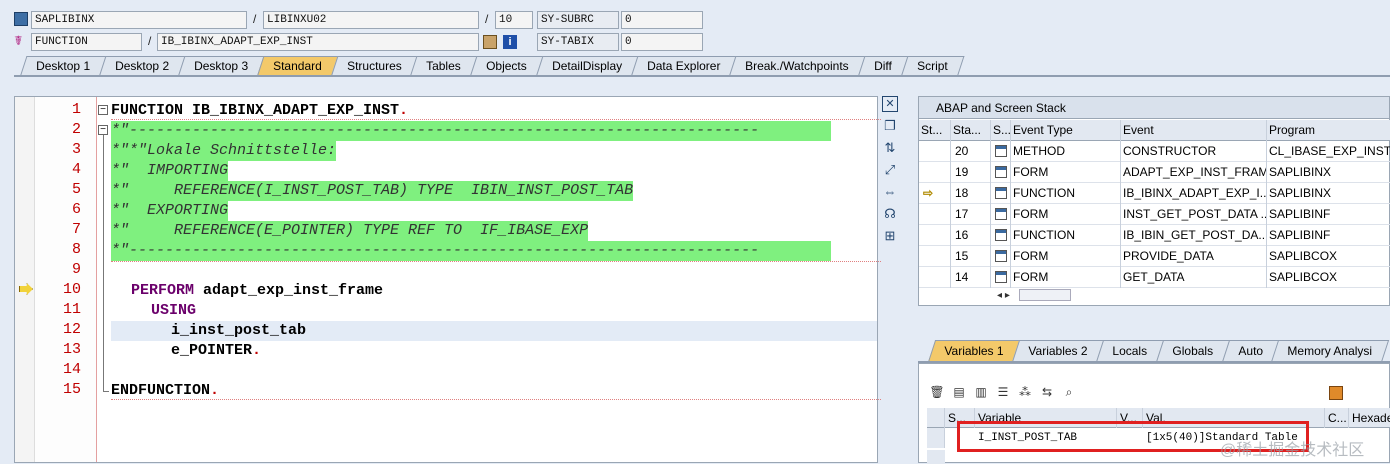 Image resolution: width=1390 pixels, height=464 pixels. What do you see at coordinates (683, 66) in the screenshot?
I see `tab-data-explorer: Data Explorer` at bounding box center [683, 66].